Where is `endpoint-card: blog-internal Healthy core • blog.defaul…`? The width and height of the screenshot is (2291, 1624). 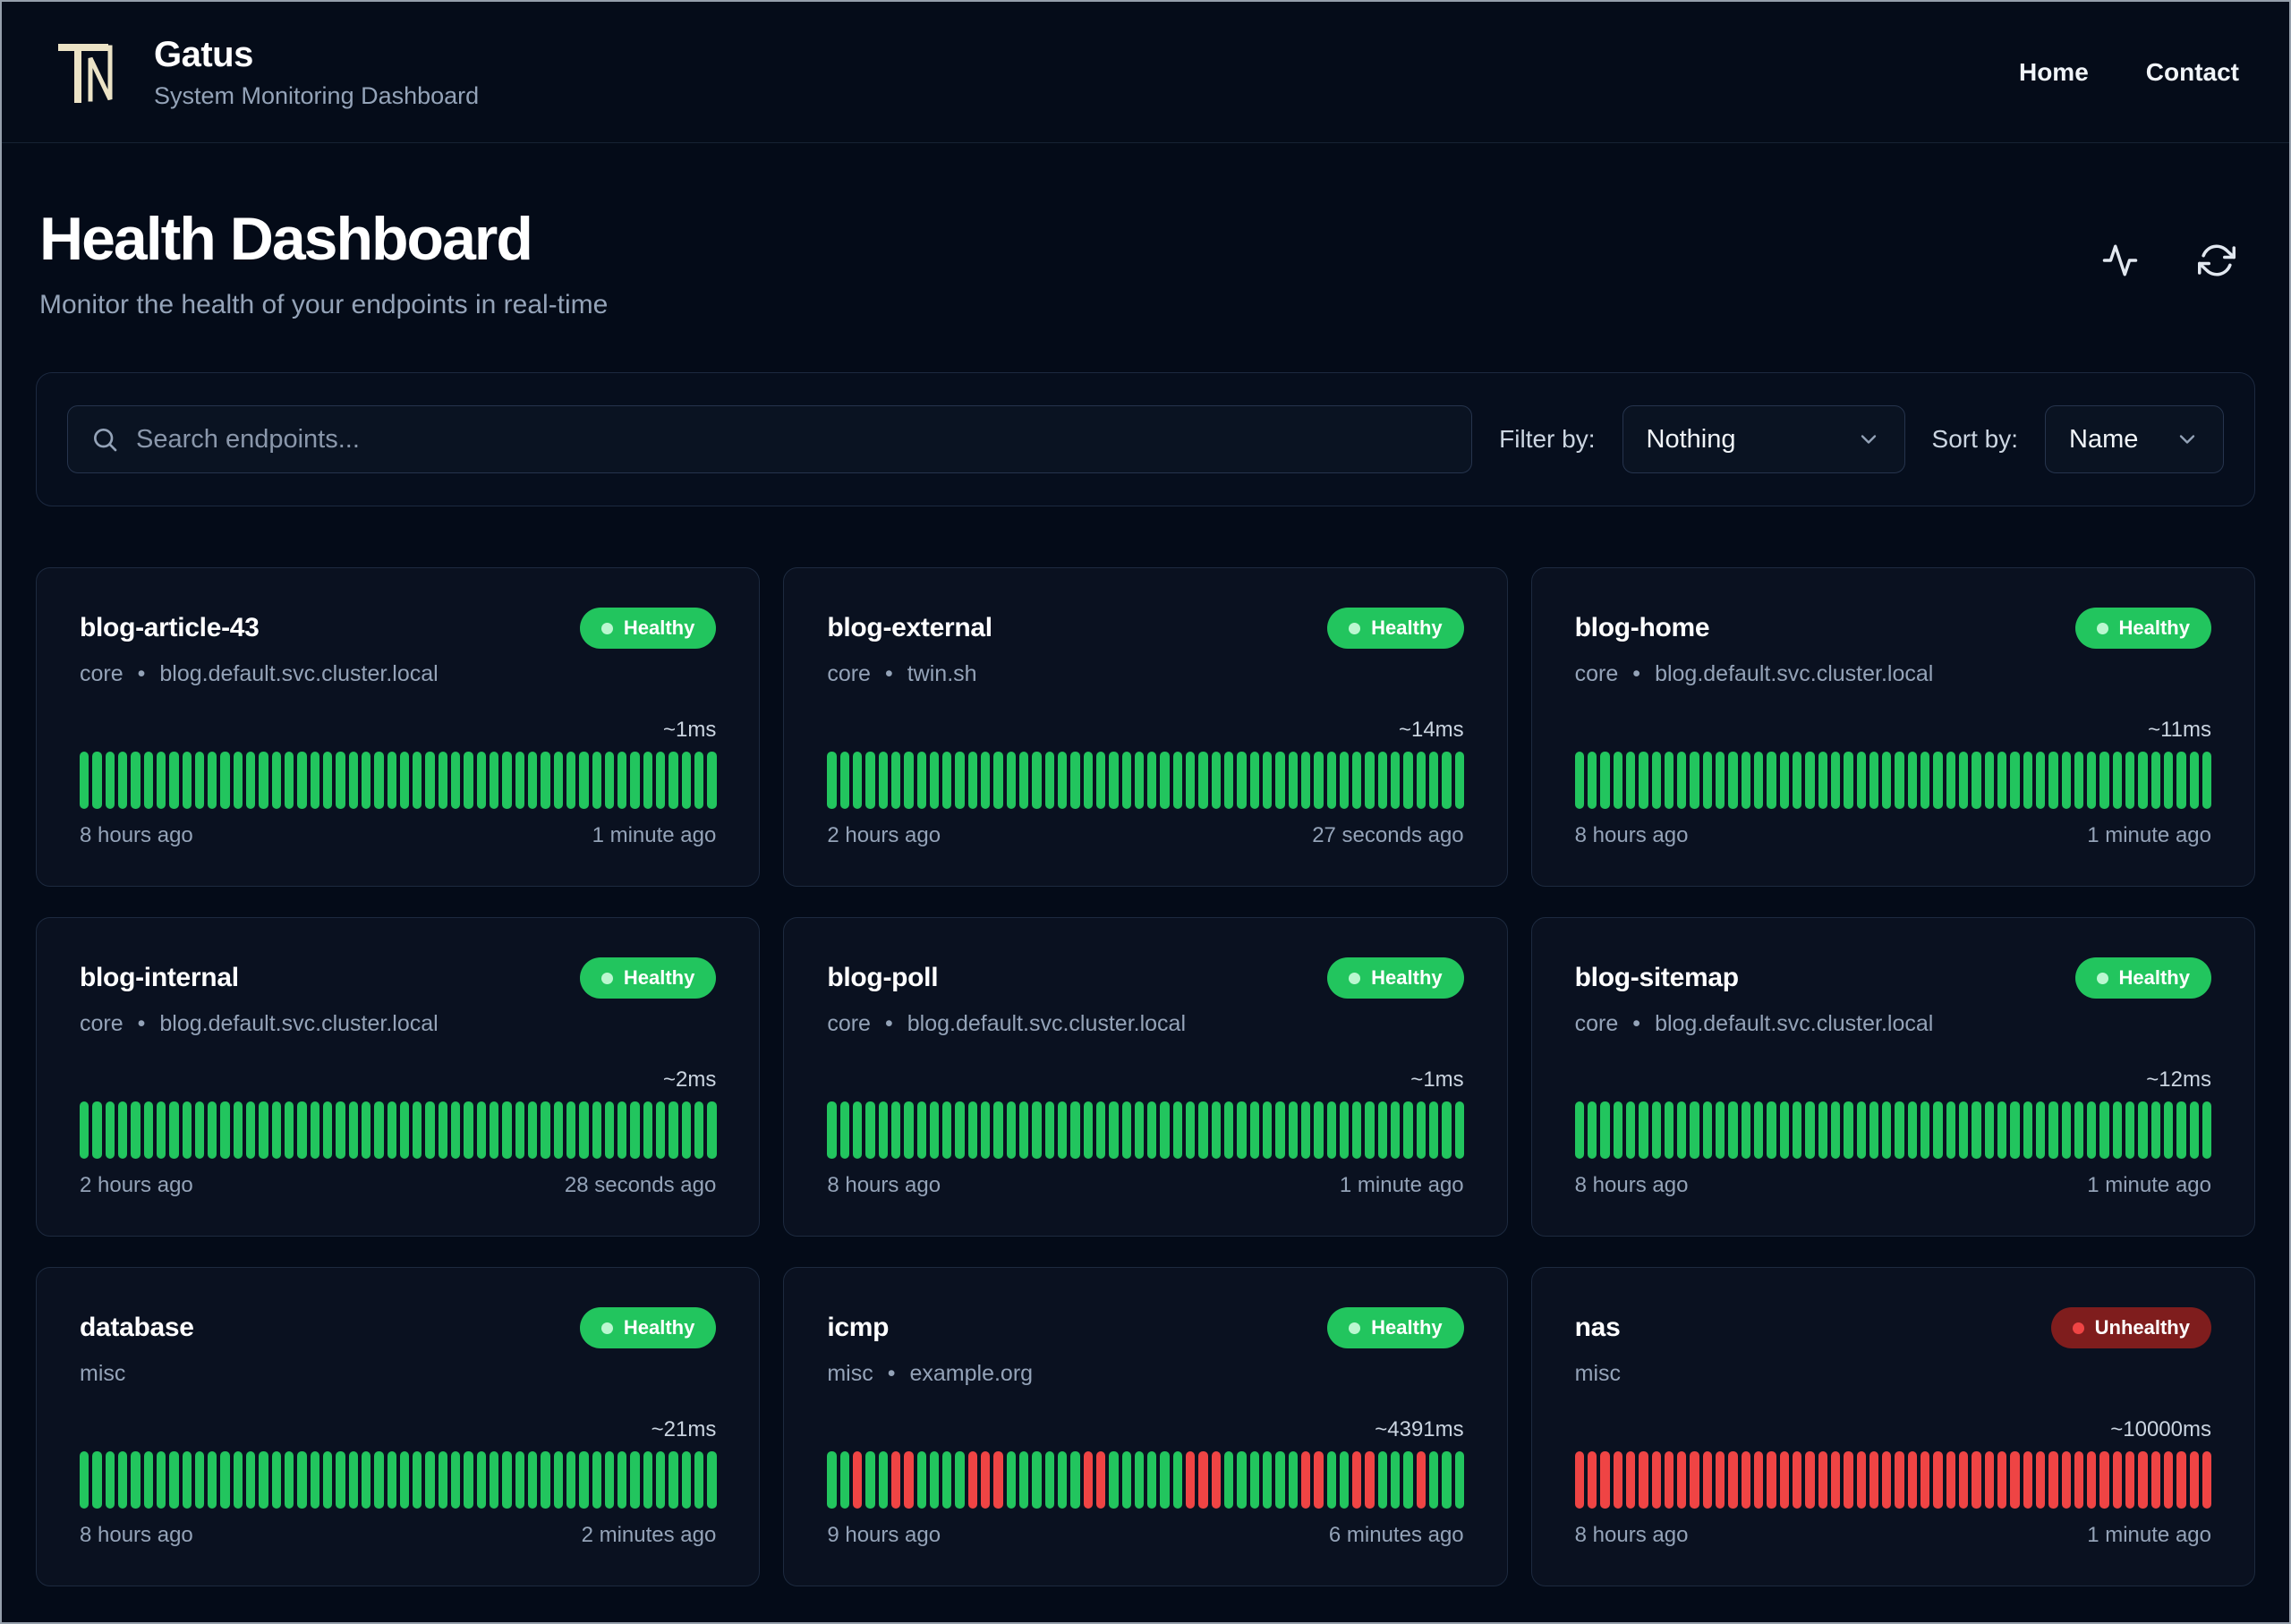
endpoint-card: blog-internal Healthy core • blog.defaul… is located at coordinates (398, 1077).